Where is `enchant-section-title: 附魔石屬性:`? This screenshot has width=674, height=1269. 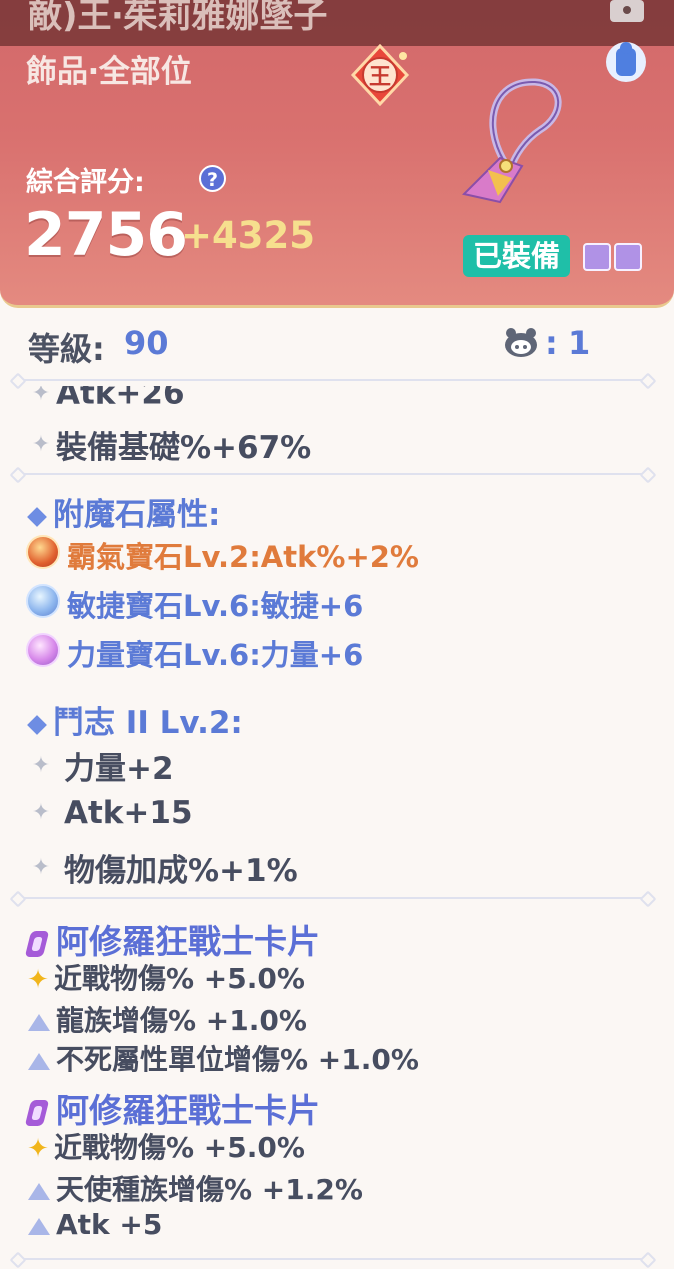 enchant-section-title: 附魔石屬性: is located at coordinates (122, 511).